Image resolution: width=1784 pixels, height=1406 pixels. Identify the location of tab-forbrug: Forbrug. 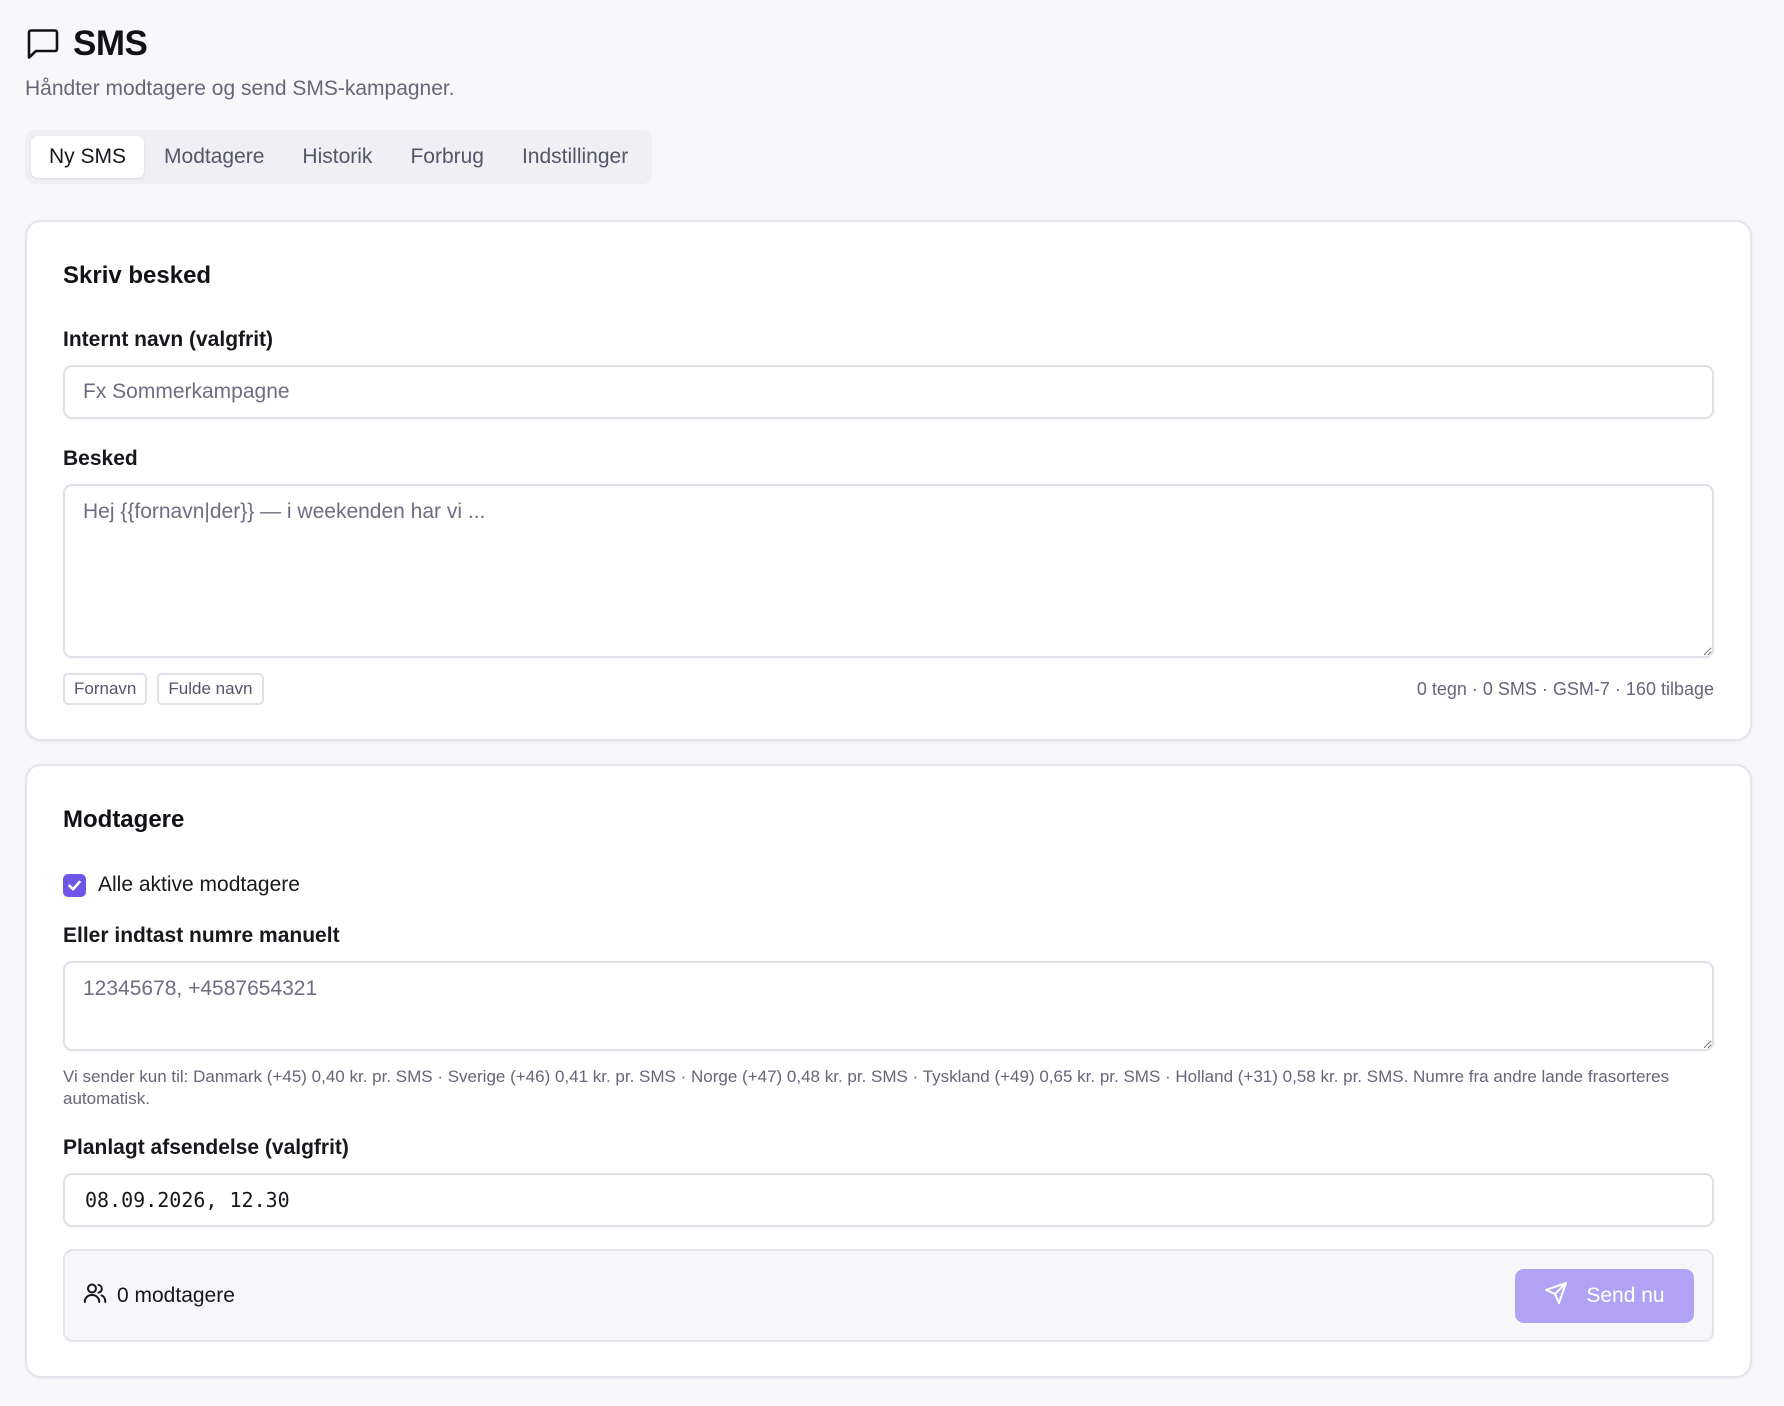
(447, 157).